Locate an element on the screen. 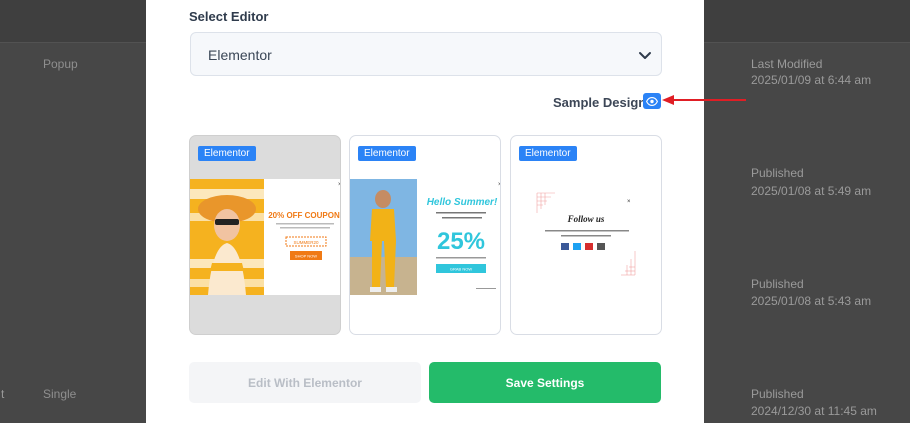 This screenshot has width=910, height=423. template-thumbnail: 20% OFF COUPON SUMMER20 SHOP NOW × is located at coordinates (265, 237).